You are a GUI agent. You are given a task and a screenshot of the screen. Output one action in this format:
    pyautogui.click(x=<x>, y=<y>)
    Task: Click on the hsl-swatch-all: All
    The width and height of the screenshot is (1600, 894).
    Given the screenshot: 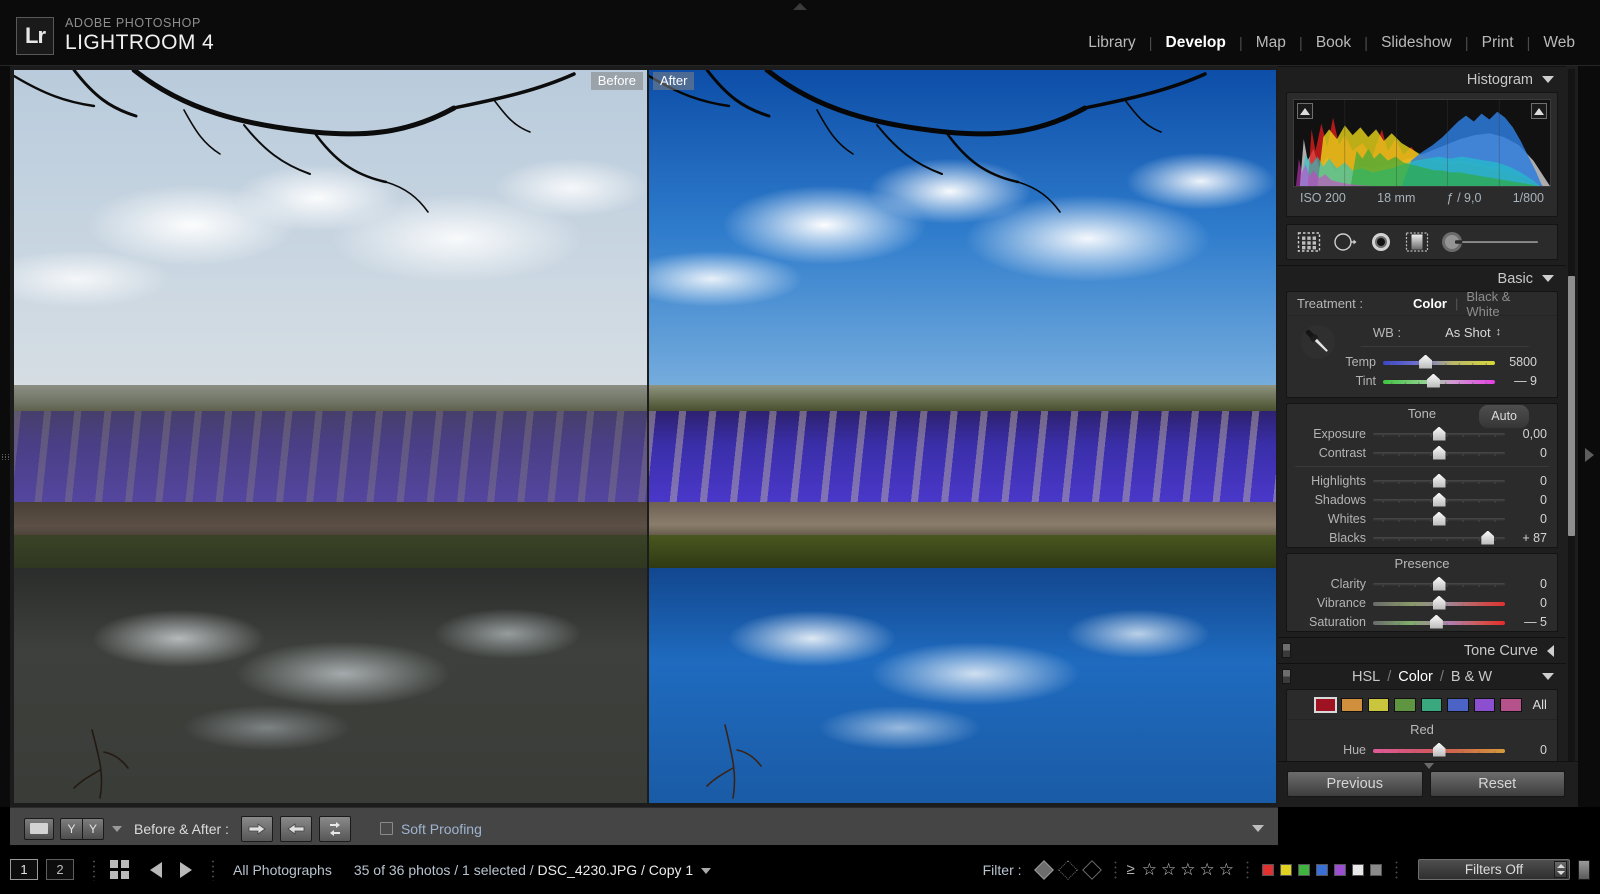 What is the action you would take?
    pyautogui.click(x=1540, y=704)
    